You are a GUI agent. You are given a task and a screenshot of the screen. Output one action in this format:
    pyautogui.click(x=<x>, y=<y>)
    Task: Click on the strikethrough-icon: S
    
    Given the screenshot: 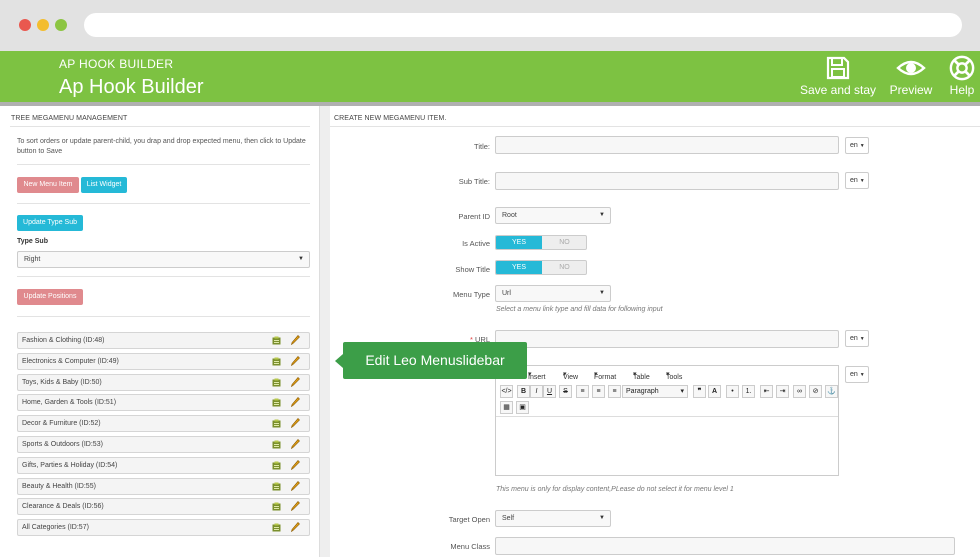 What is the action you would take?
    pyautogui.click(x=565, y=391)
    